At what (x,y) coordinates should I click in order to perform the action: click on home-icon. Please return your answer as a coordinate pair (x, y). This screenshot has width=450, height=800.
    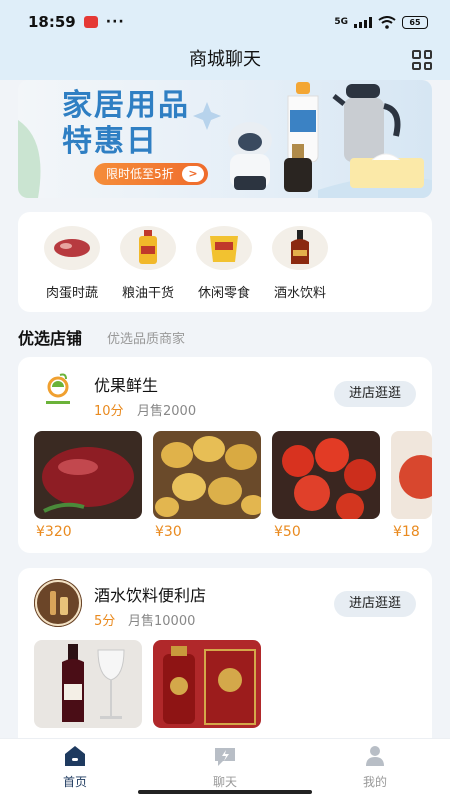
    Looking at the image, I should click on (75, 756).